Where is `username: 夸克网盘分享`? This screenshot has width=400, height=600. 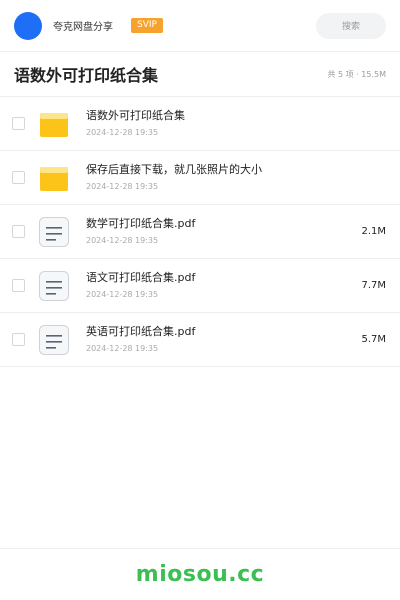 username: 夸克网盘分享 is located at coordinates (83, 27).